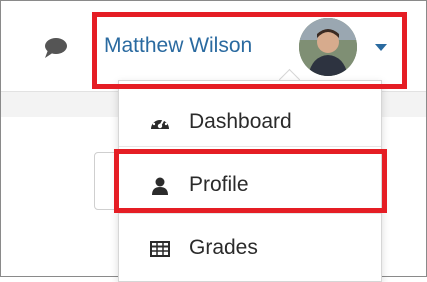 The width and height of the screenshot is (427, 282). I want to click on chevron-down-icon, so click(381, 47).